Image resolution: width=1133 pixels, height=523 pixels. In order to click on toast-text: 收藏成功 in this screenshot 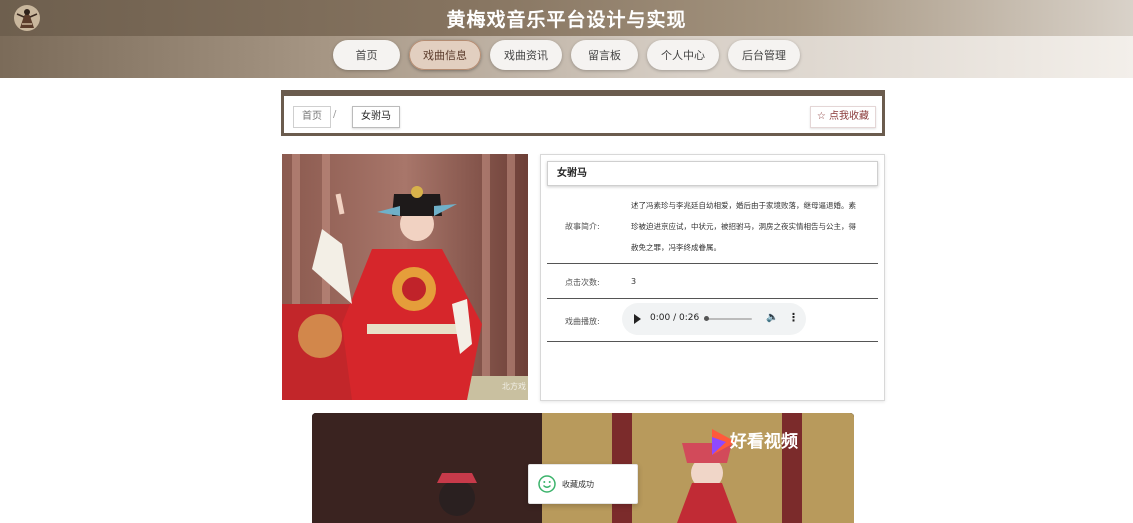, I will do `click(578, 484)`.